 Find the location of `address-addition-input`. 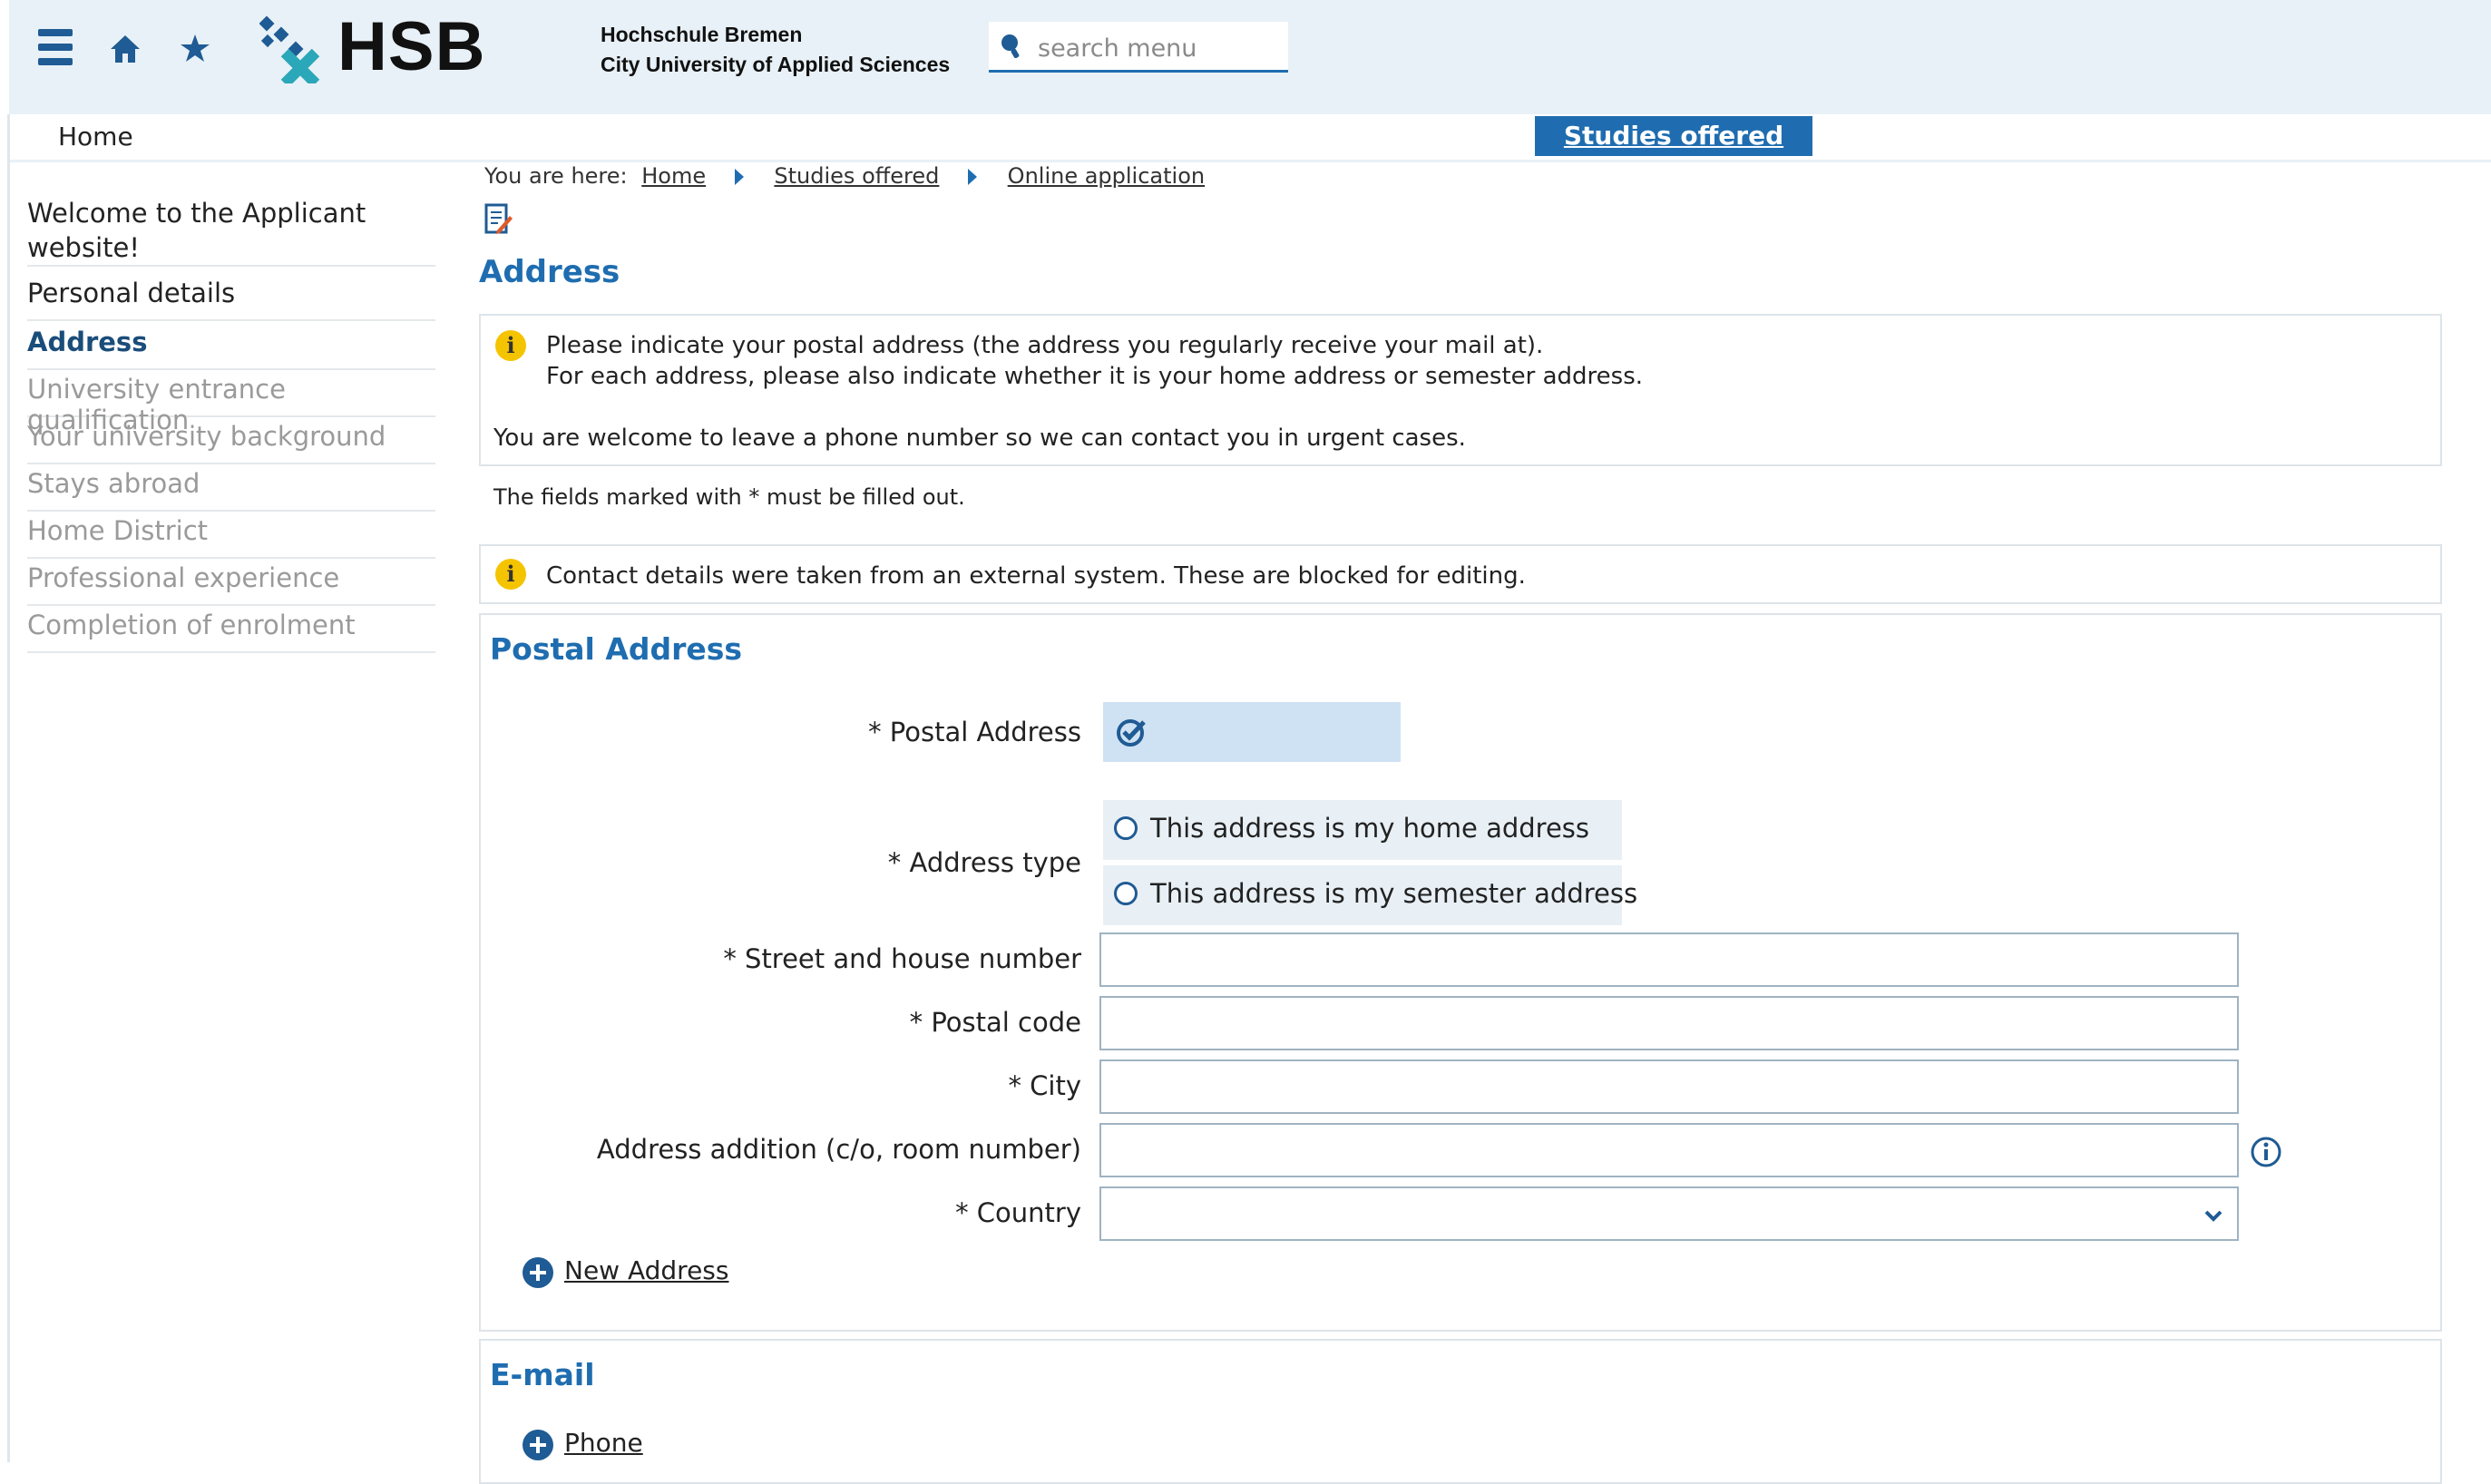

address-addition-input is located at coordinates (1669, 1150).